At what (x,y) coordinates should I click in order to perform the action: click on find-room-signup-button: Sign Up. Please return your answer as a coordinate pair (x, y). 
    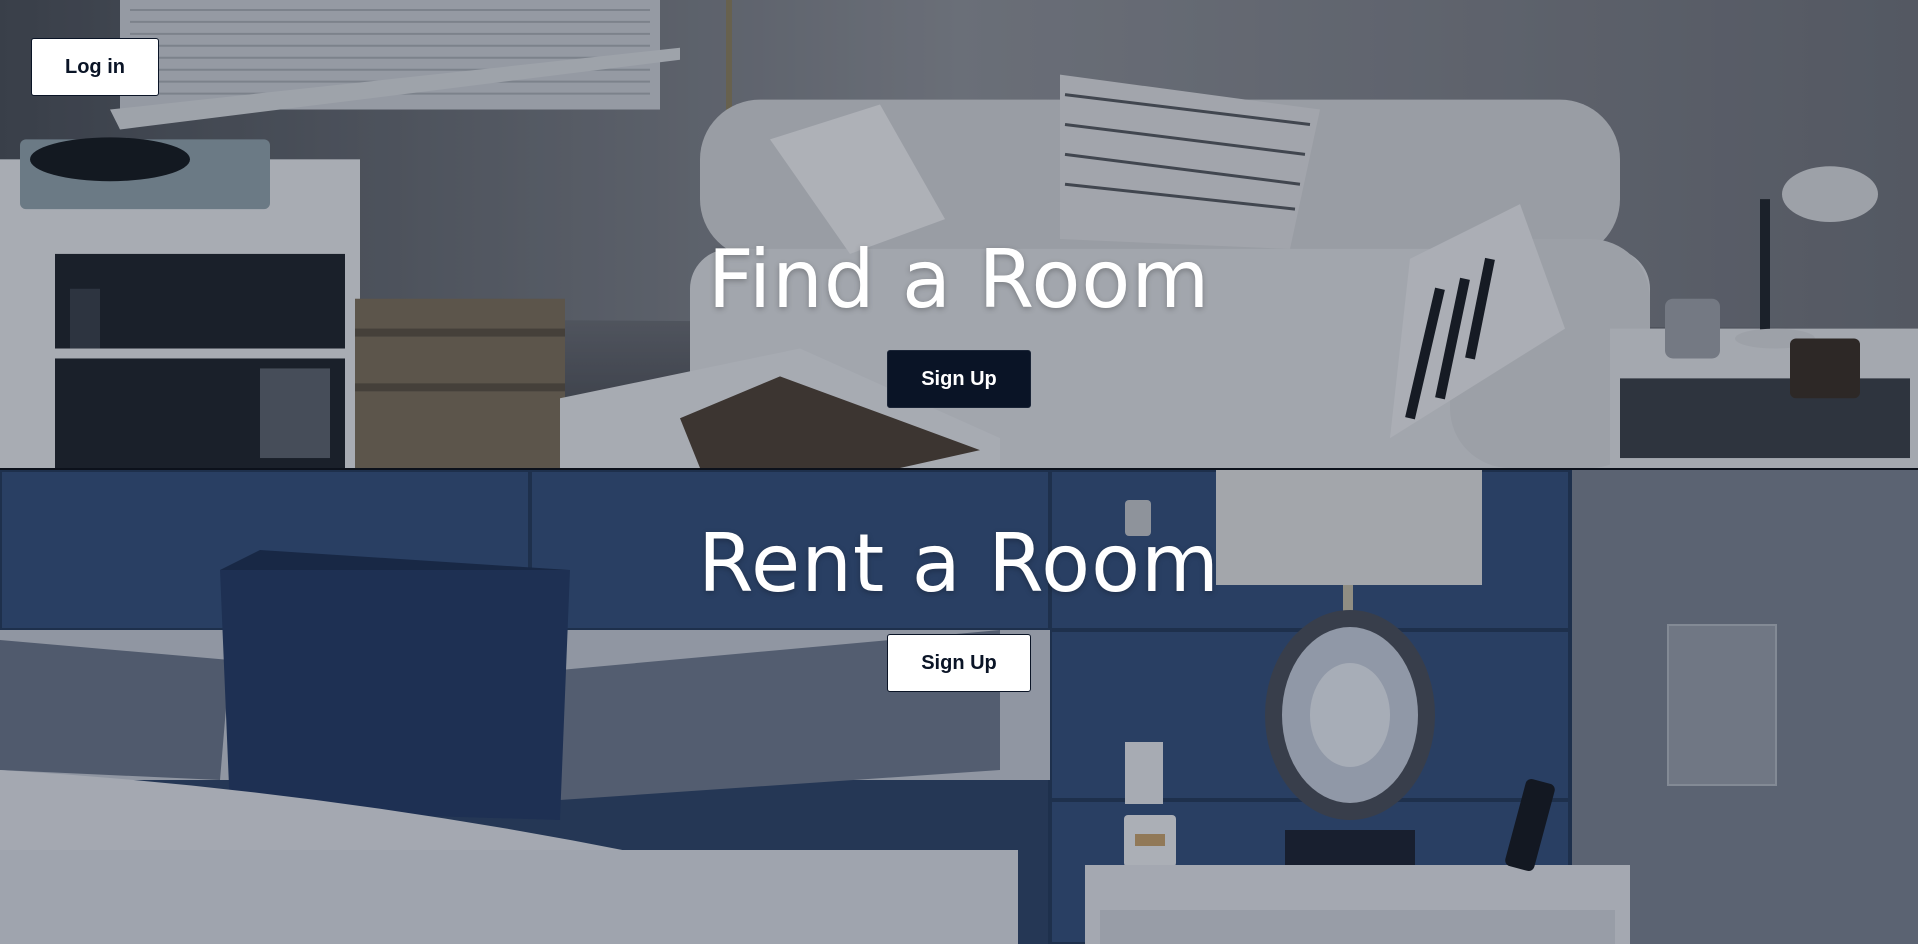
    Looking at the image, I should click on (959, 379).